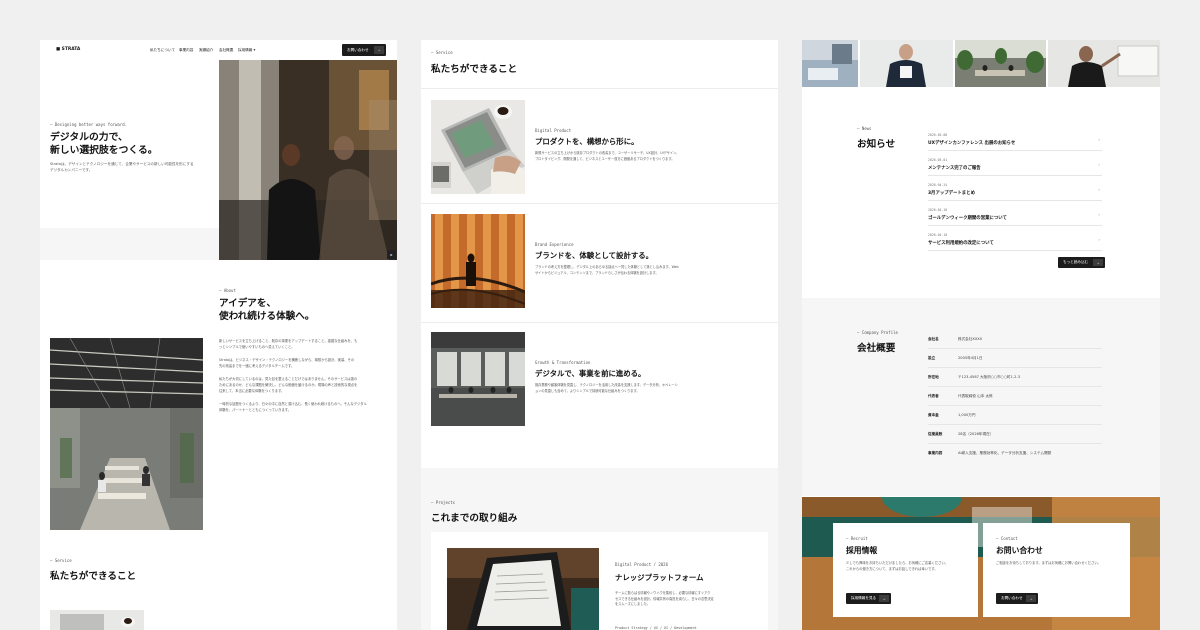 The image size is (1200, 630). Describe the element at coordinates (257, 366) in the screenshot. I see `about-p2-line-2: 先の改善までを一緒に考えるデジタルチームです。` at that location.